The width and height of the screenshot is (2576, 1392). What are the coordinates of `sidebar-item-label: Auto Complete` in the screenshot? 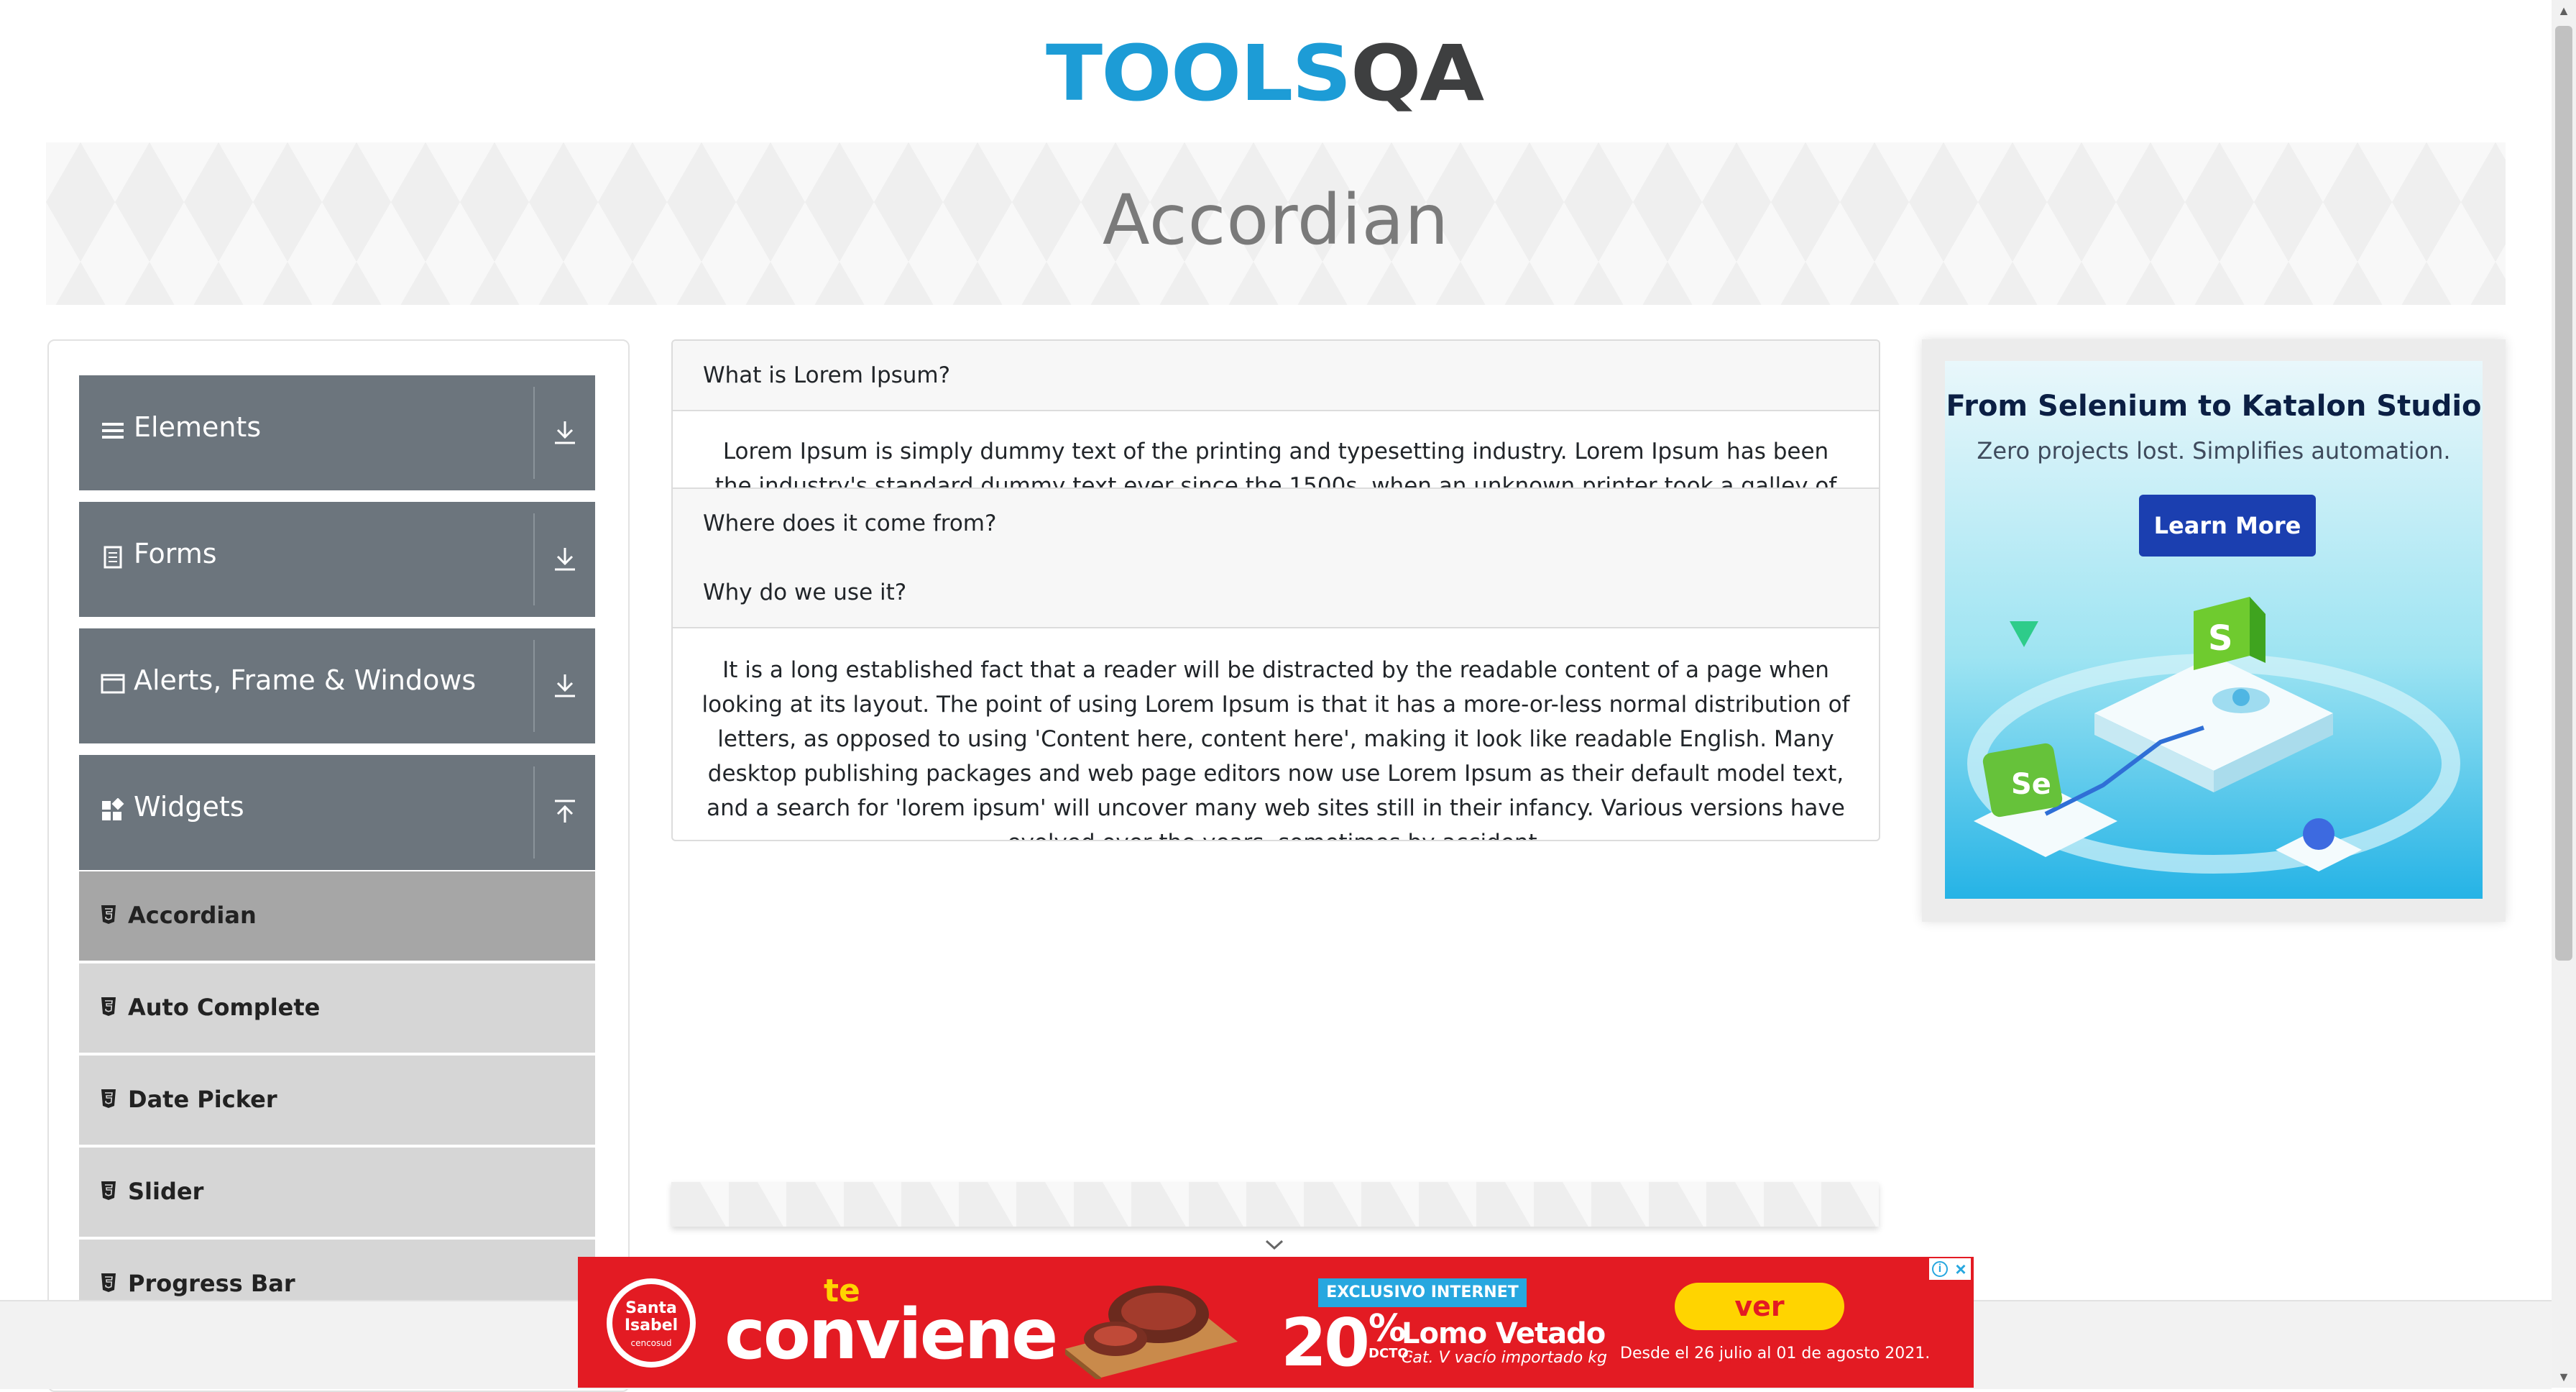 It's located at (224, 1007).